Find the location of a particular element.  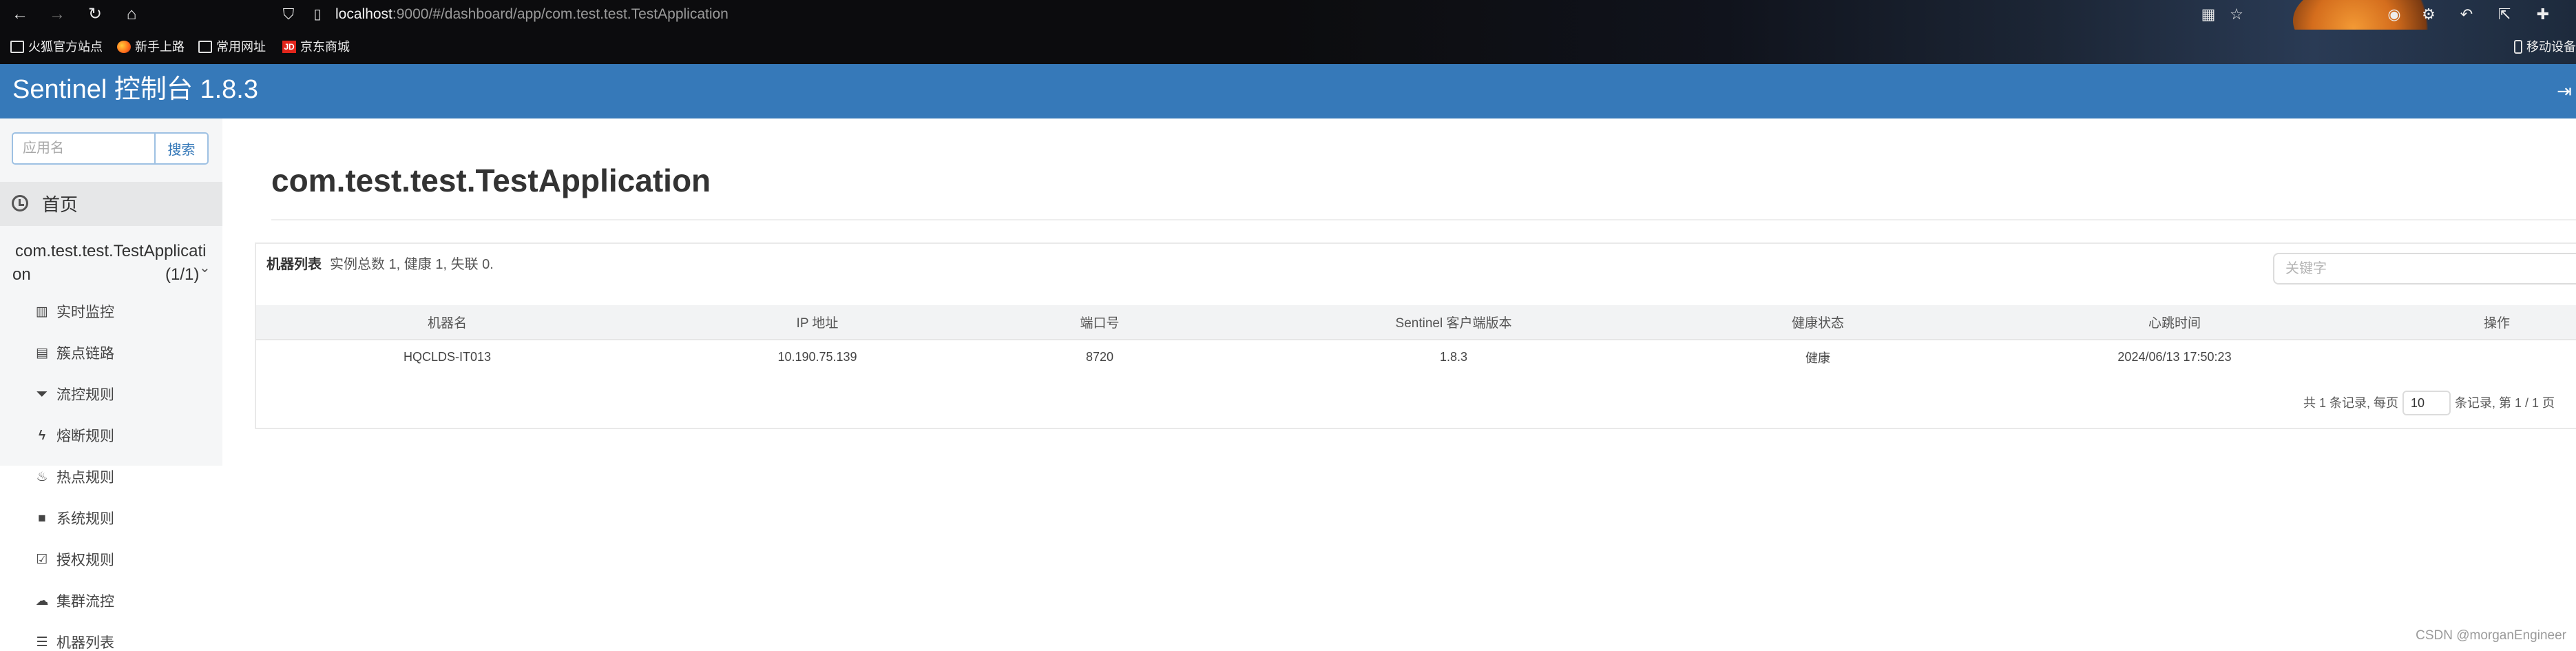

sidebar-item-realtime-monitor: ▥ 实时监控 is located at coordinates (111, 312).